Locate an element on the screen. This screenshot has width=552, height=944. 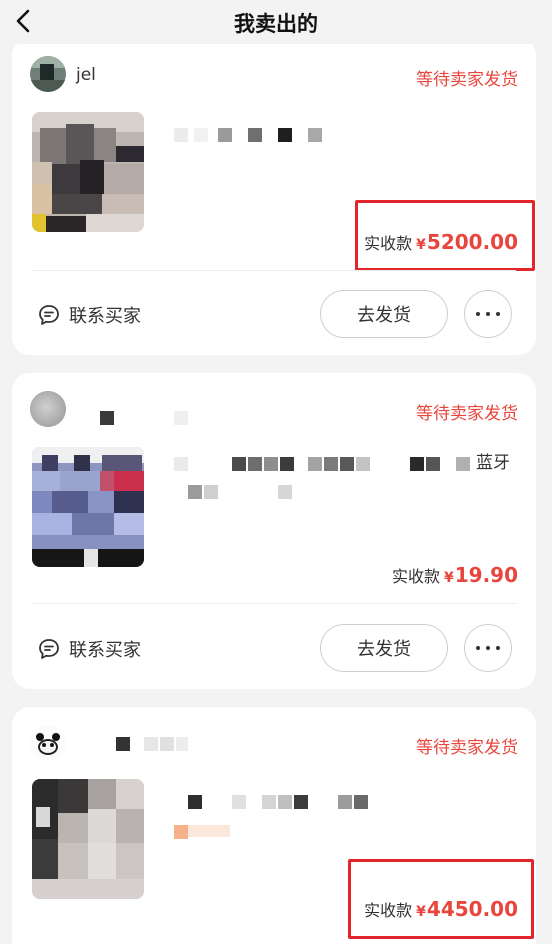
product-title-tail: 蓝牙 is located at coordinates (493, 463).